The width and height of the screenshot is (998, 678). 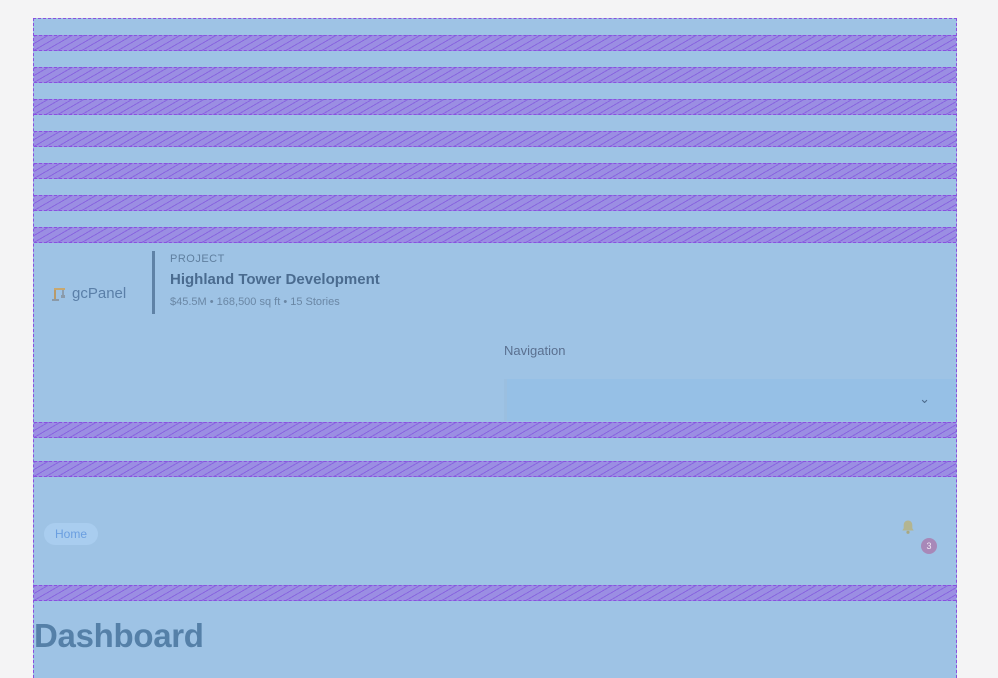 I want to click on brand-name: gcPanel, so click(x=99, y=293).